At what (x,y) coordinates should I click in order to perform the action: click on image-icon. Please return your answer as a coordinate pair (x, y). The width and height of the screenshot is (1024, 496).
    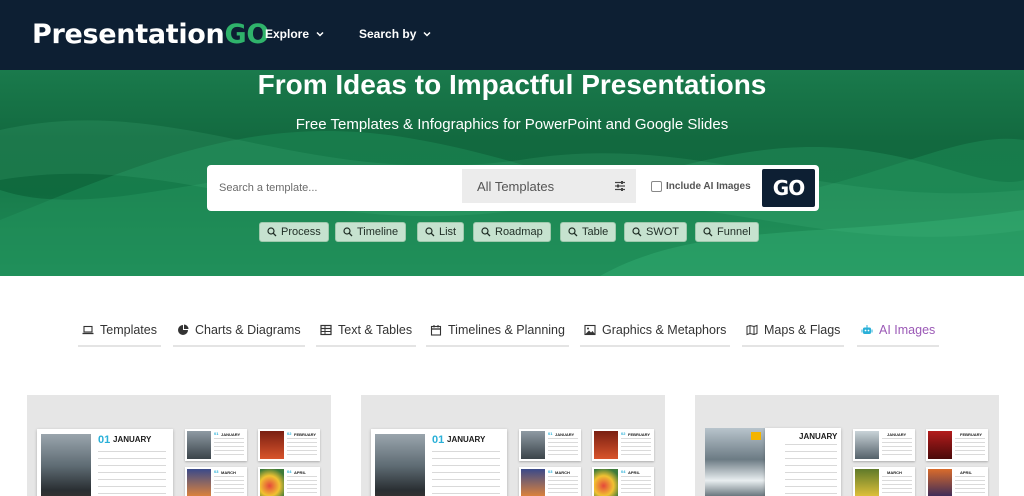
    Looking at the image, I should click on (590, 330).